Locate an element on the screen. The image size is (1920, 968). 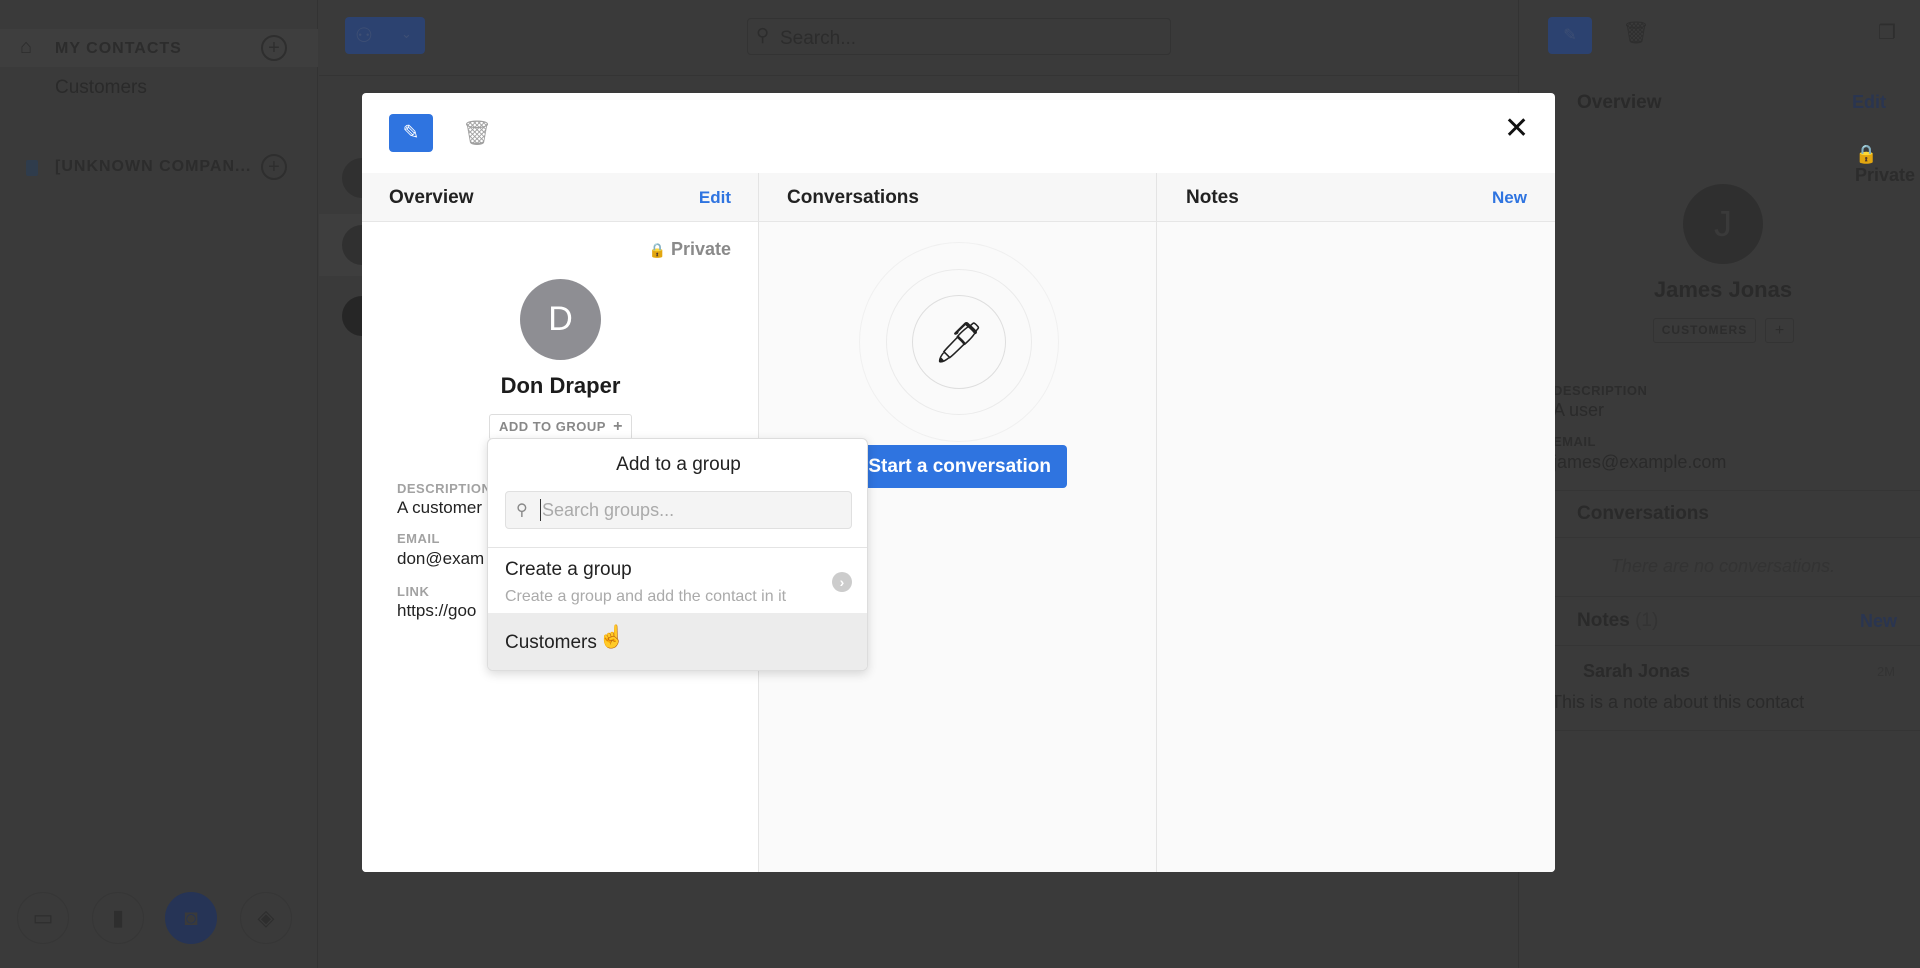
chevron-down-icon: ⌄ is located at coordinates (406, 33).